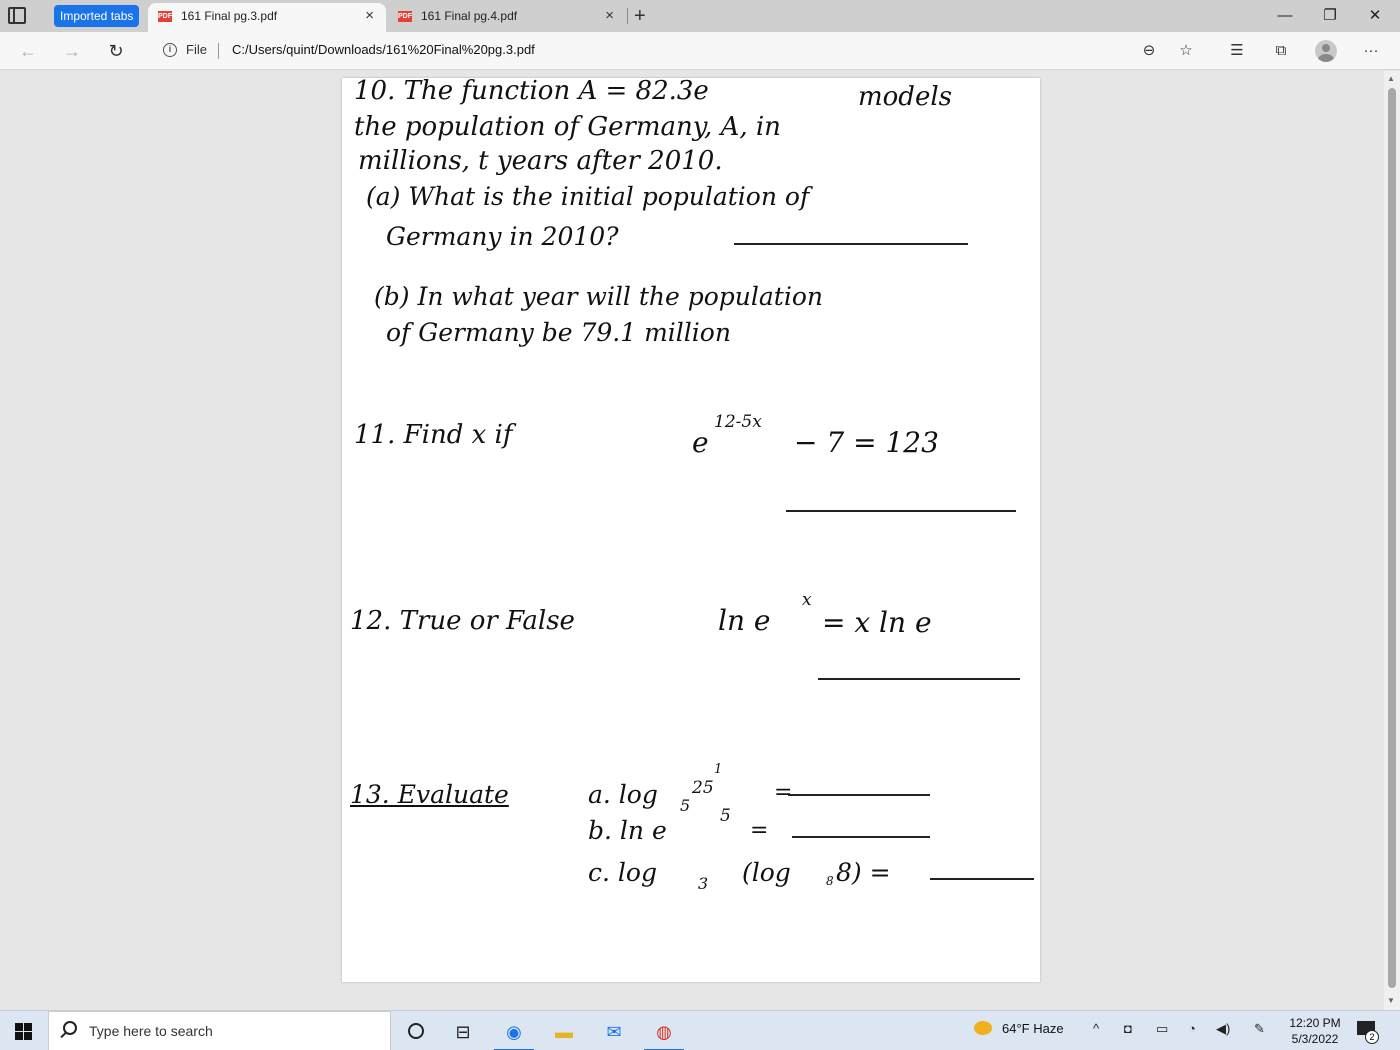  I want to click on zoom-out-icon: ⊖, so click(1149, 51).